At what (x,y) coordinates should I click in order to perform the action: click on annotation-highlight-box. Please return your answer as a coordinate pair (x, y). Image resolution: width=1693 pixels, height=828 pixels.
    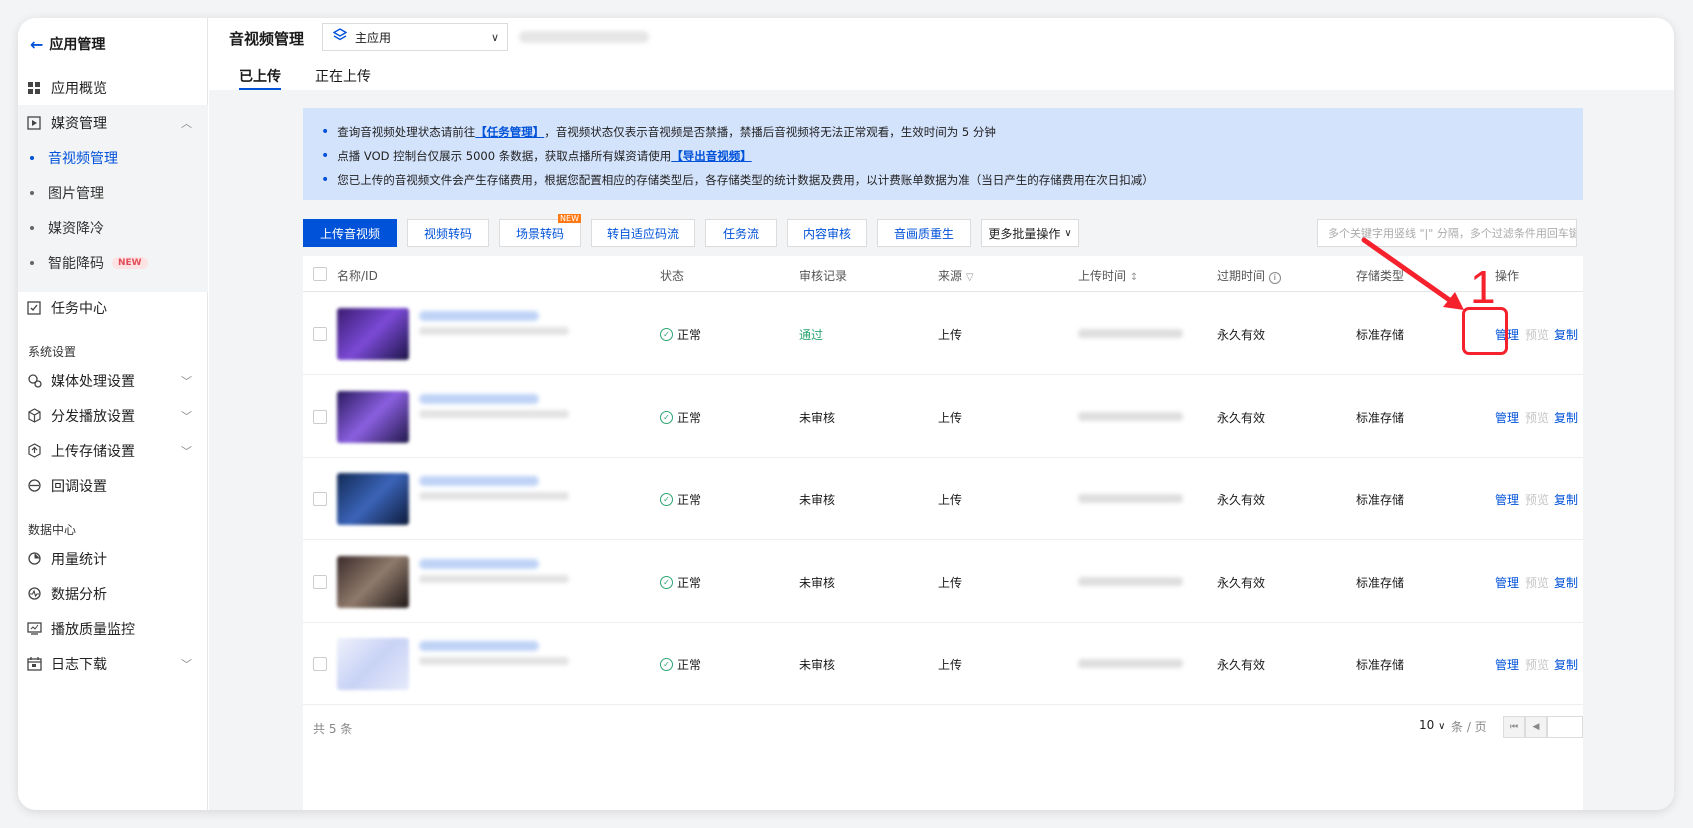
    Looking at the image, I should click on (1485, 331).